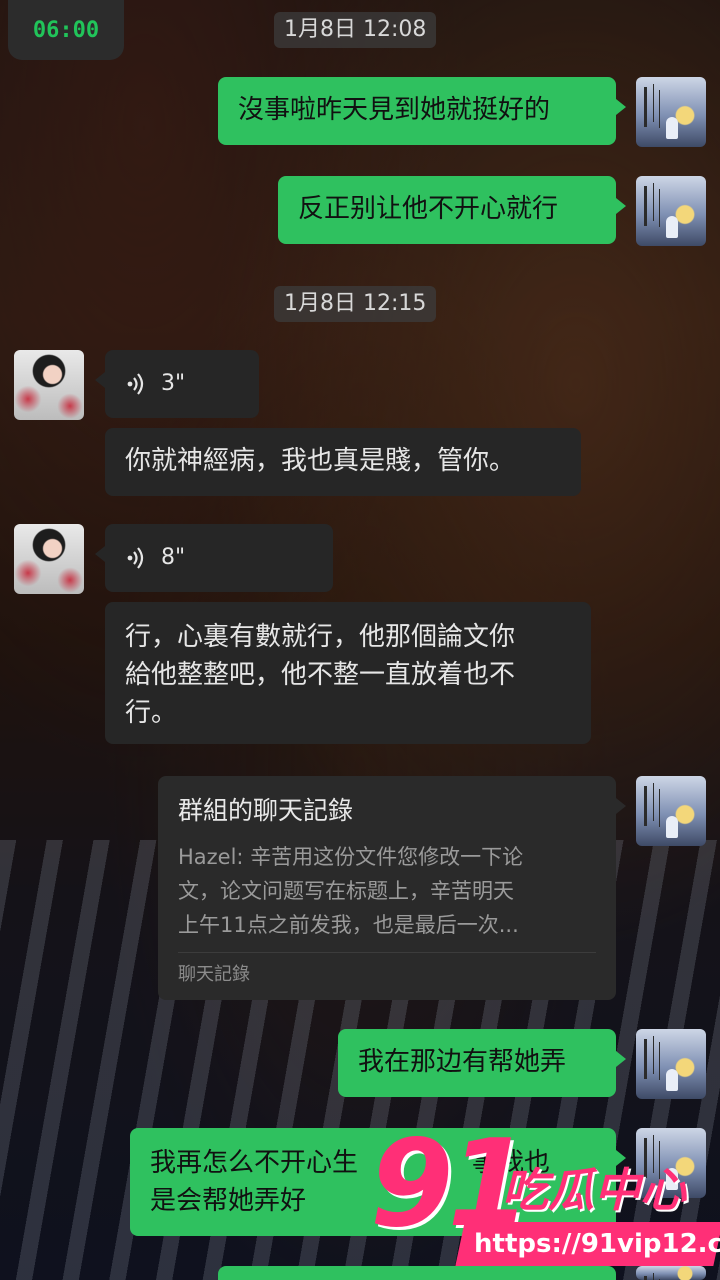  What do you see at coordinates (594, 1190) in the screenshot?
I see `watermark-name: 吃瓜中心` at bounding box center [594, 1190].